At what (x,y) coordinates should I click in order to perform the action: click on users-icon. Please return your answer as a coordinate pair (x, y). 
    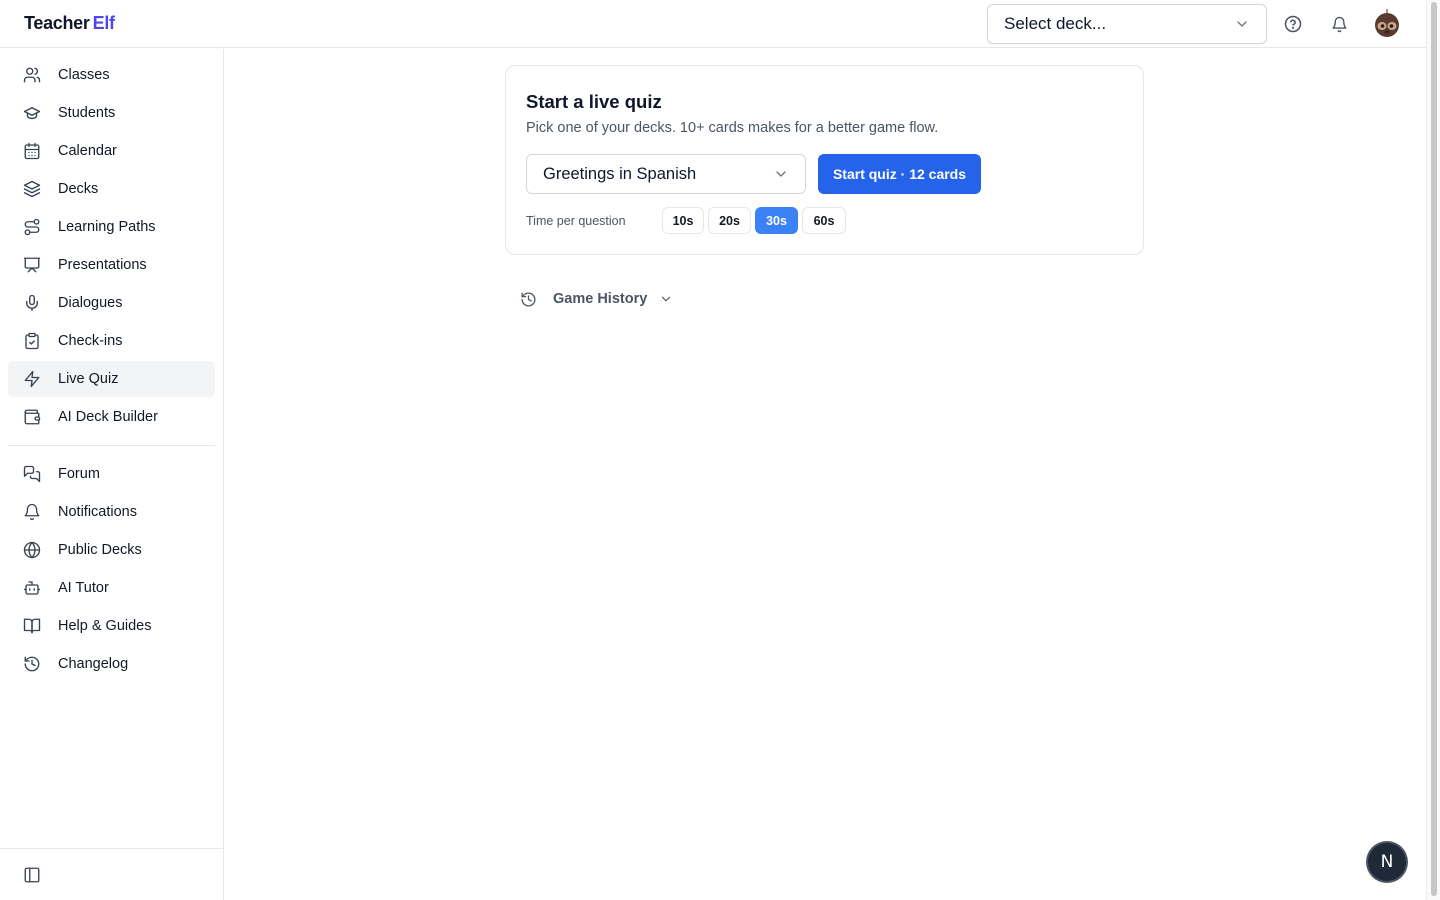
    Looking at the image, I should click on (32, 75).